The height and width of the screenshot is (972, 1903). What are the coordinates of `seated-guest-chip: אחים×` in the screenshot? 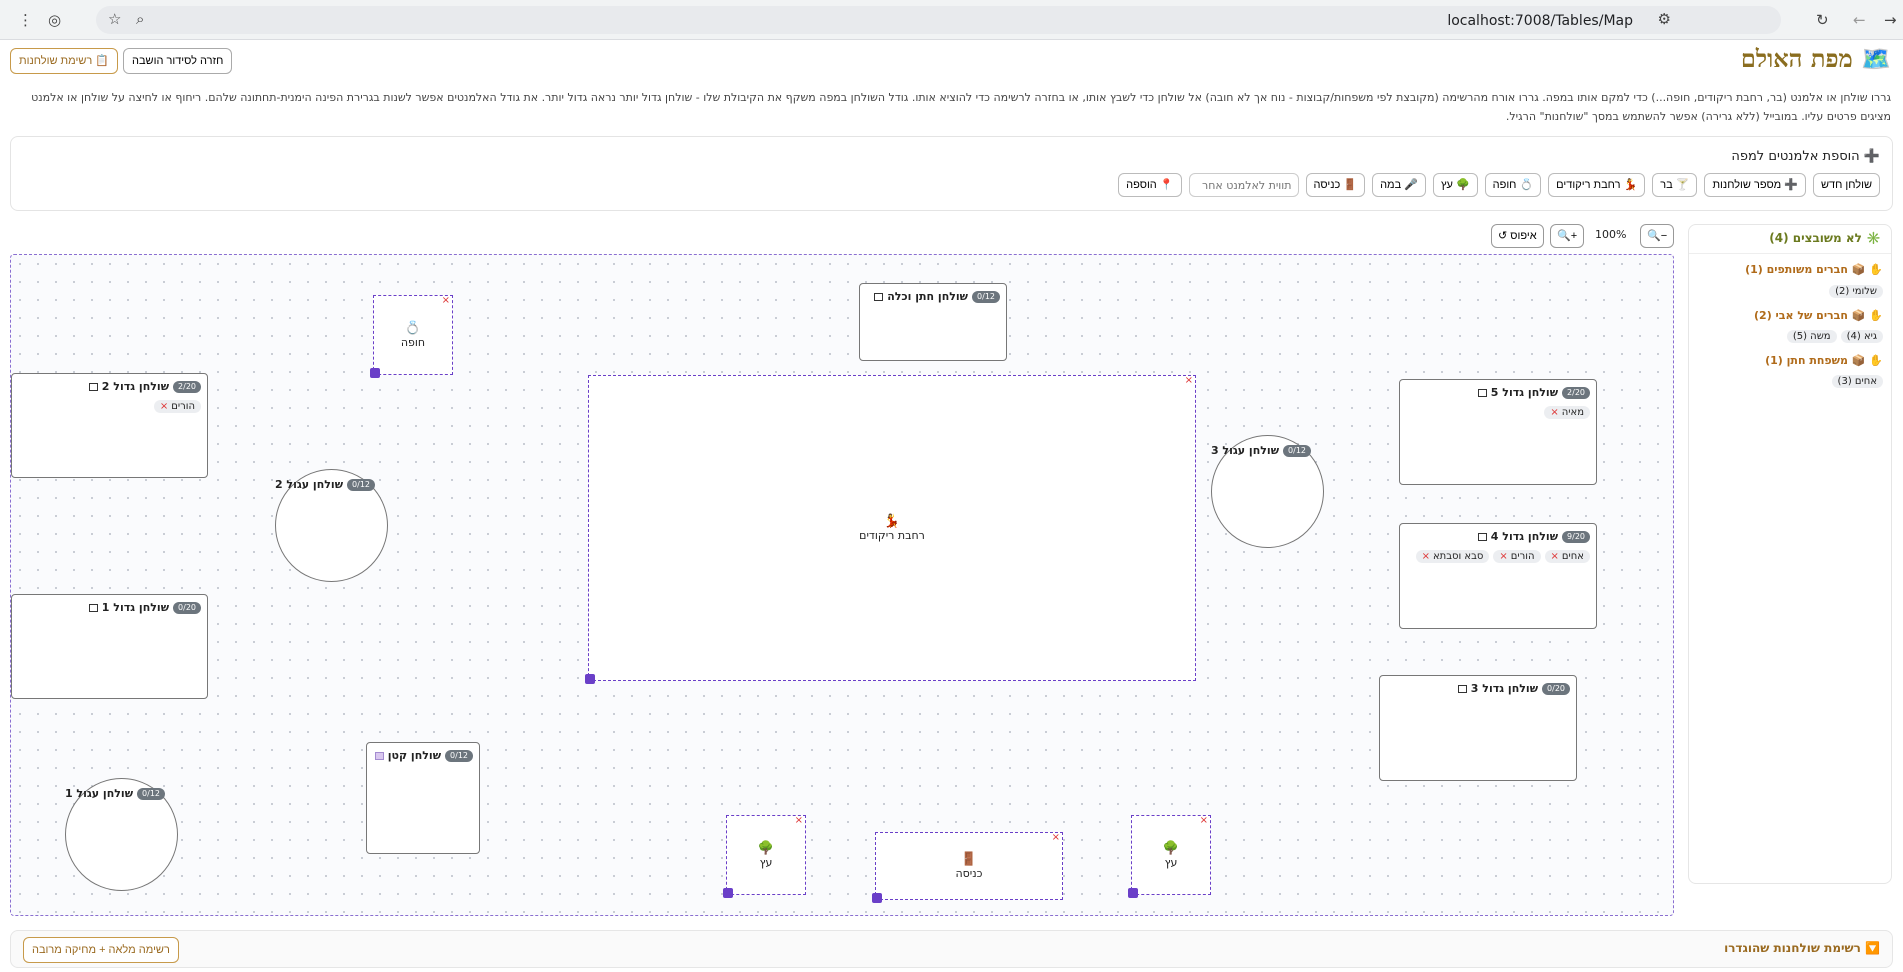 It's located at (1567, 556).